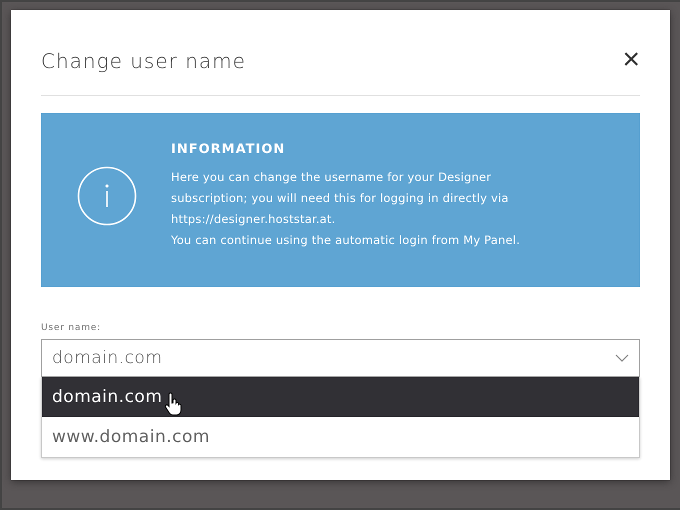 The height and width of the screenshot is (510, 680). Describe the element at coordinates (622, 358) in the screenshot. I see `caret-icon` at that location.